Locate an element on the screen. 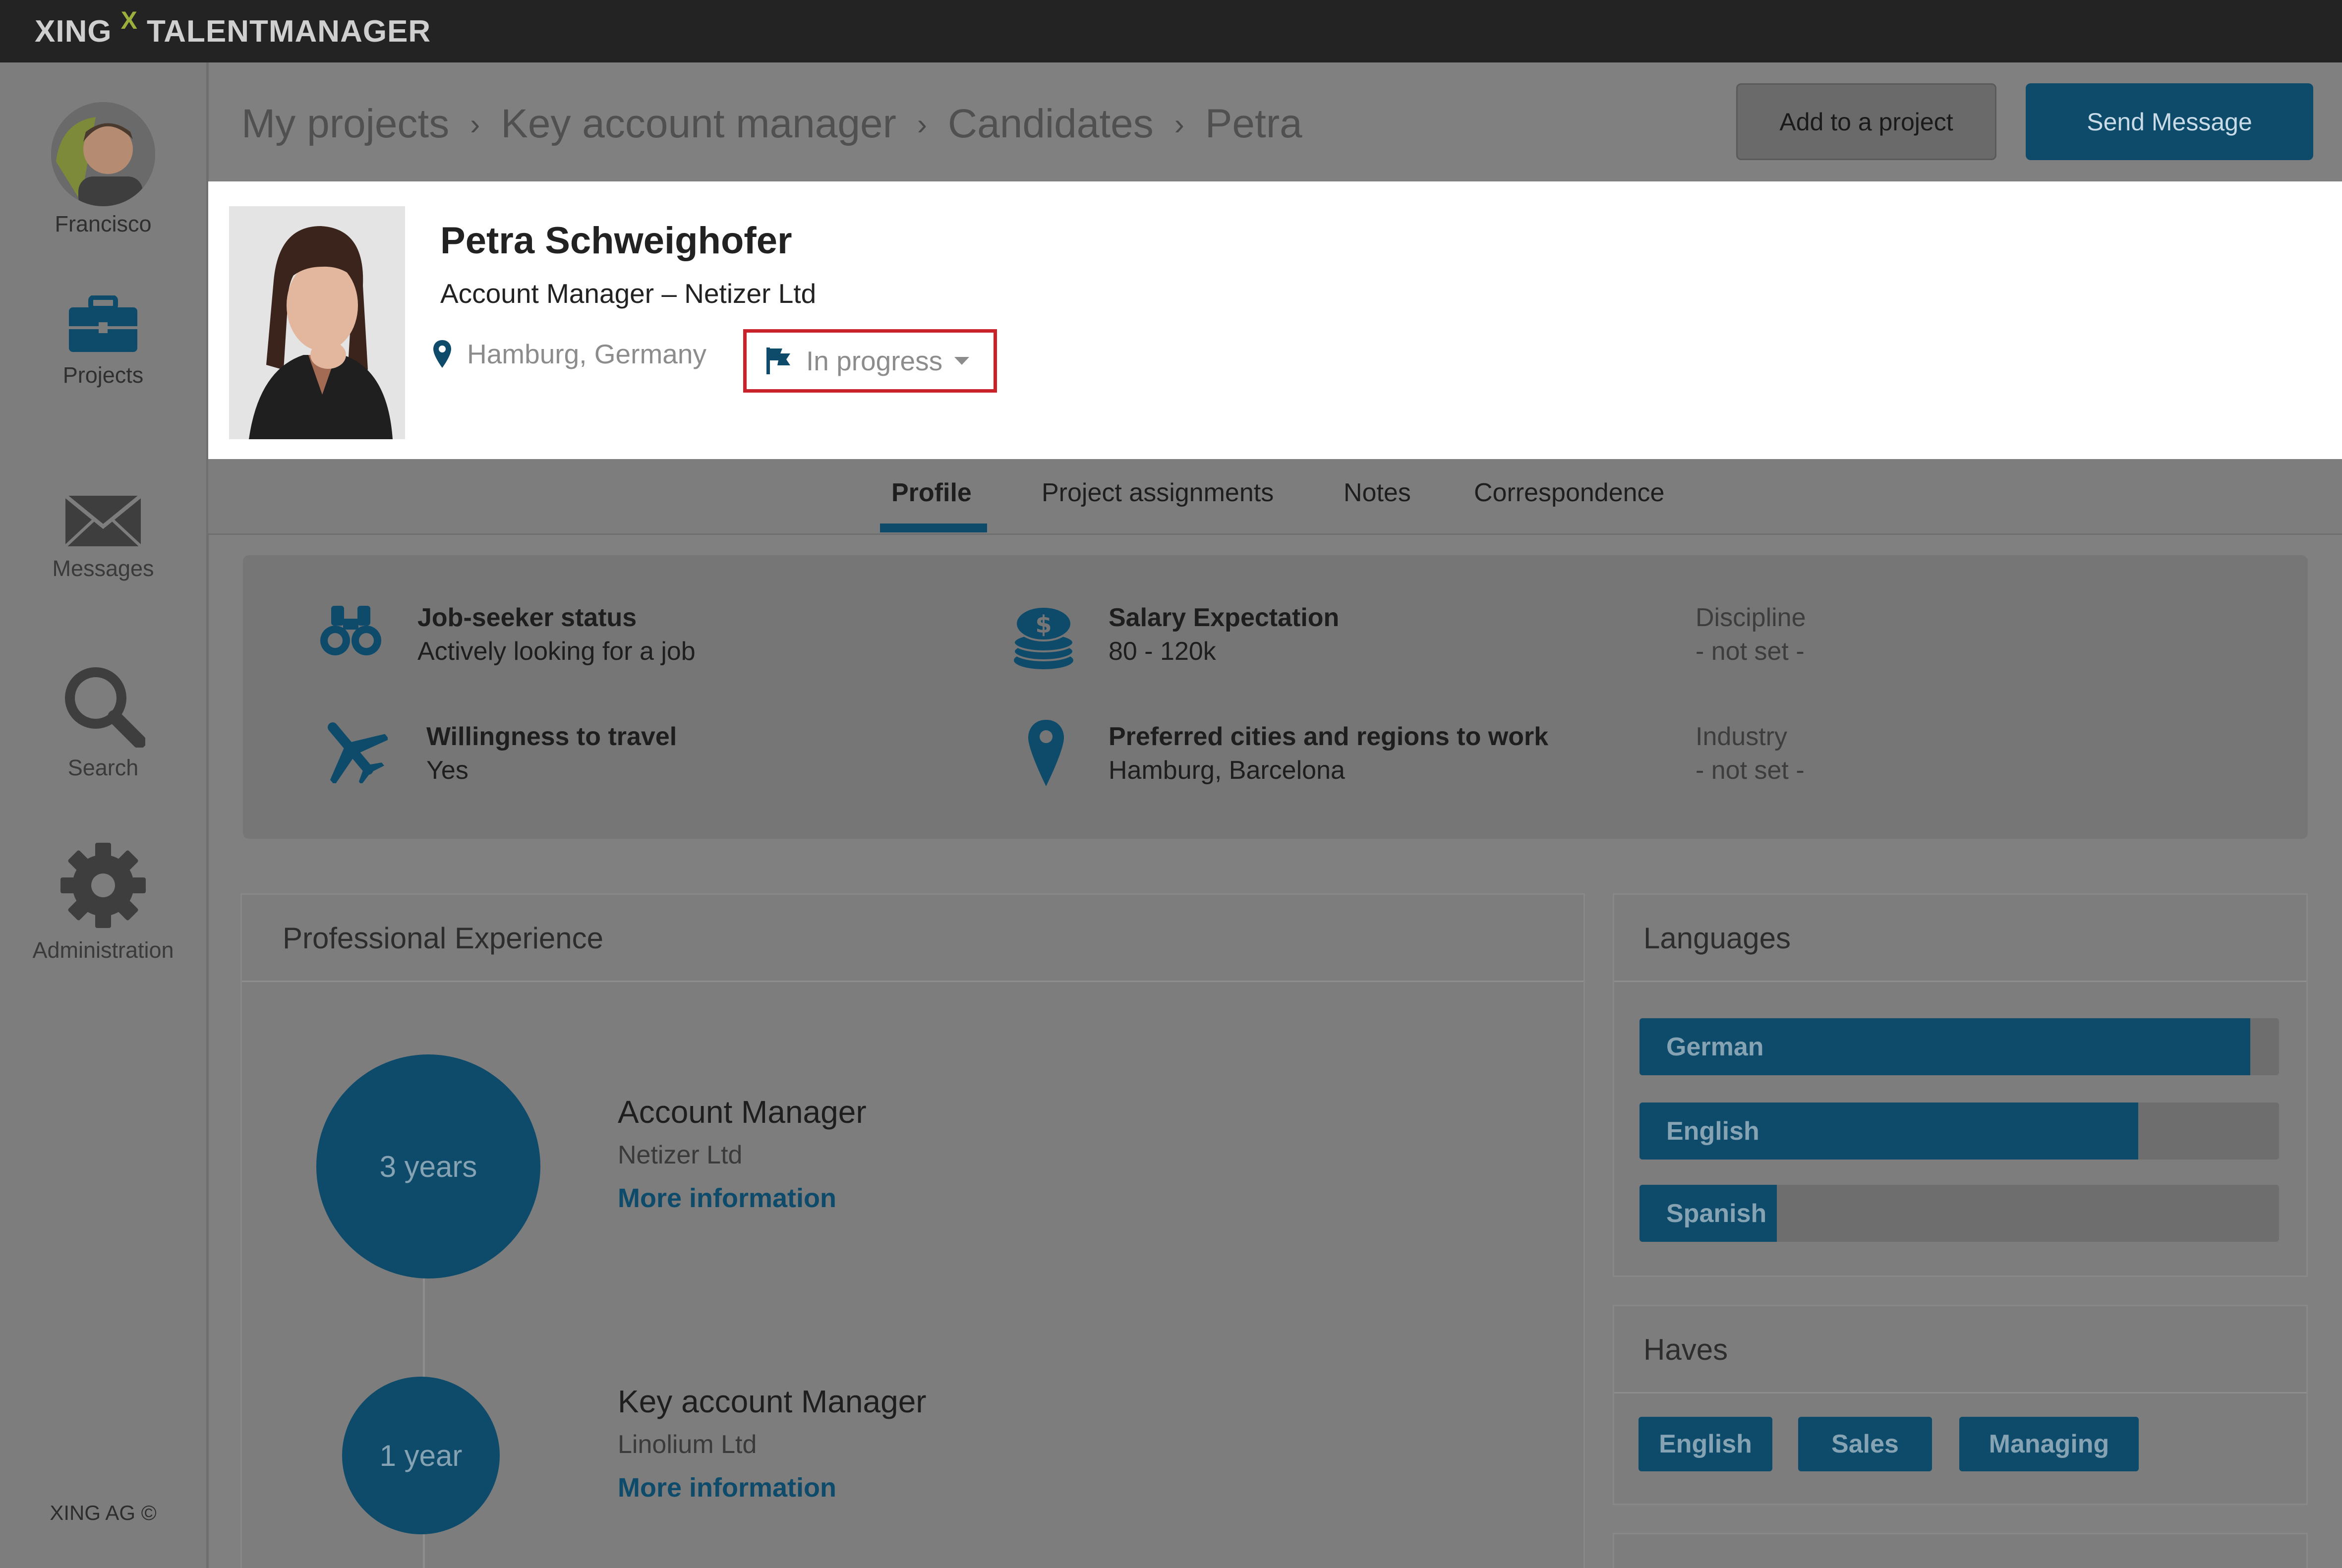  skill-tag: Managing is located at coordinates (2049, 1444).